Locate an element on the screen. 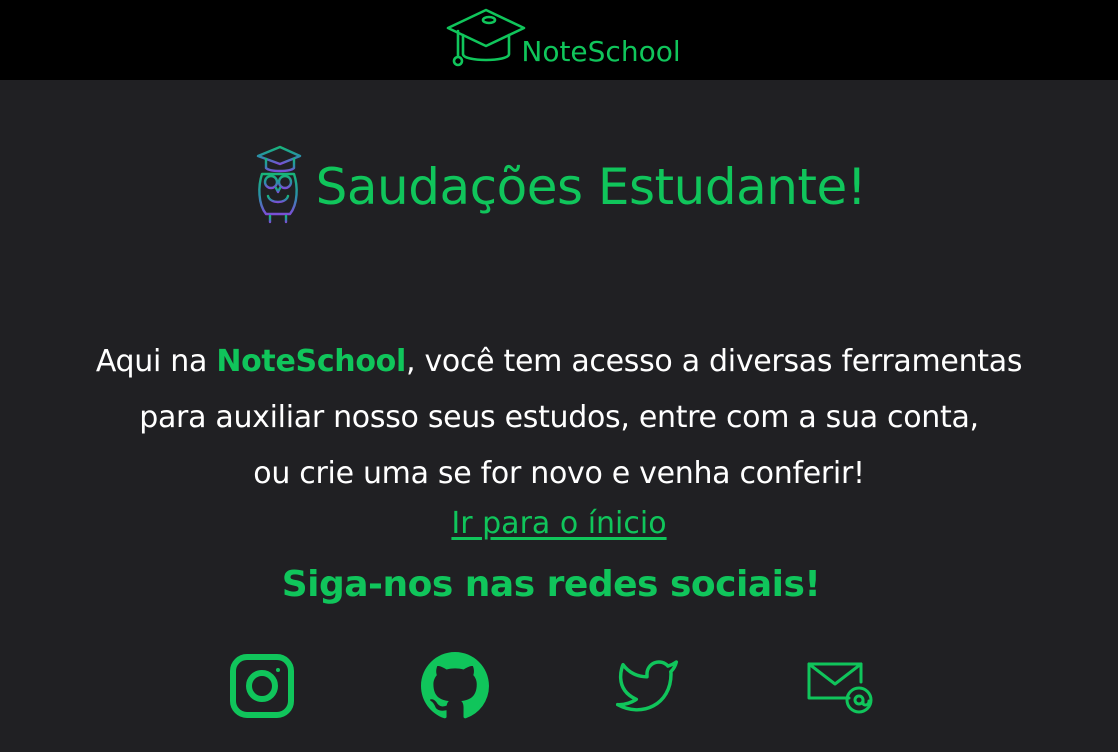  greeting-heading: Saudações Estudante! is located at coordinates (559, 187).